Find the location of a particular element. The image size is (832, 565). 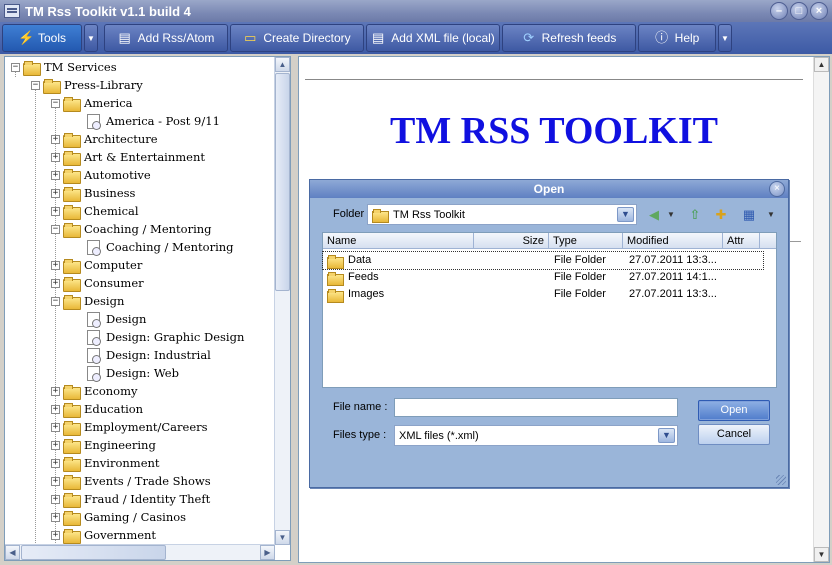

scroll-right-icon: ▶ is located at coordinates (267, 552).